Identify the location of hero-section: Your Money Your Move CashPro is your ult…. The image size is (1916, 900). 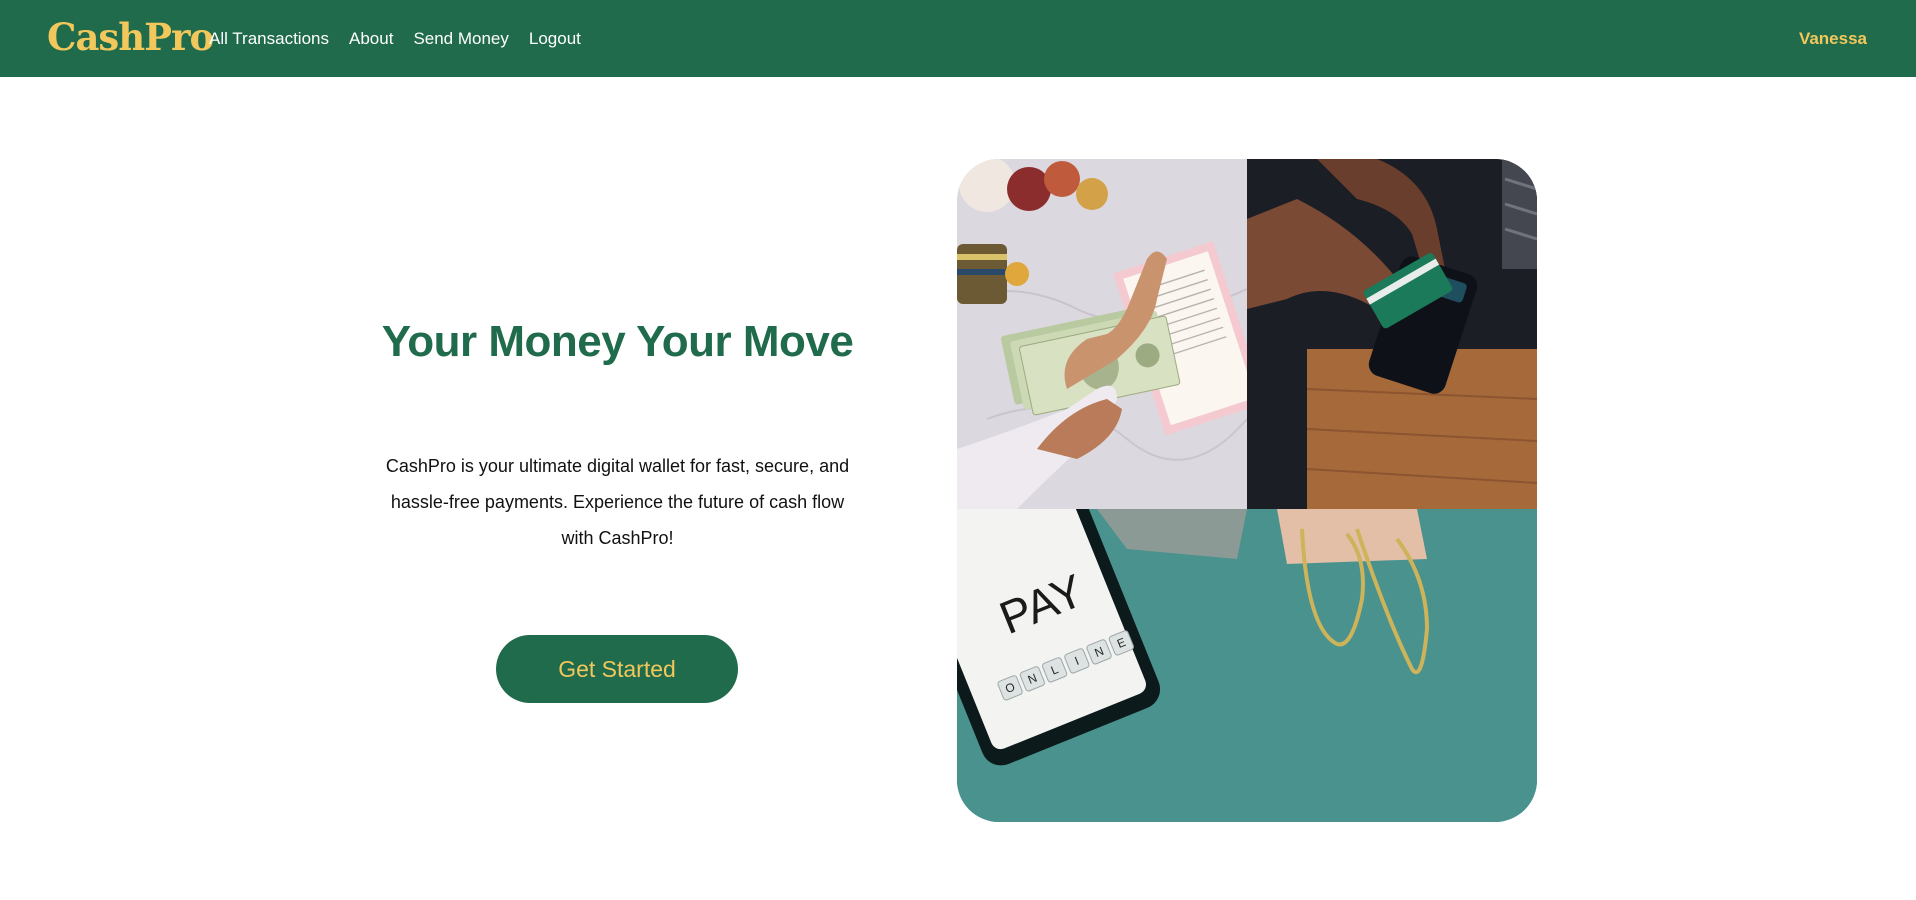
(617, 428).